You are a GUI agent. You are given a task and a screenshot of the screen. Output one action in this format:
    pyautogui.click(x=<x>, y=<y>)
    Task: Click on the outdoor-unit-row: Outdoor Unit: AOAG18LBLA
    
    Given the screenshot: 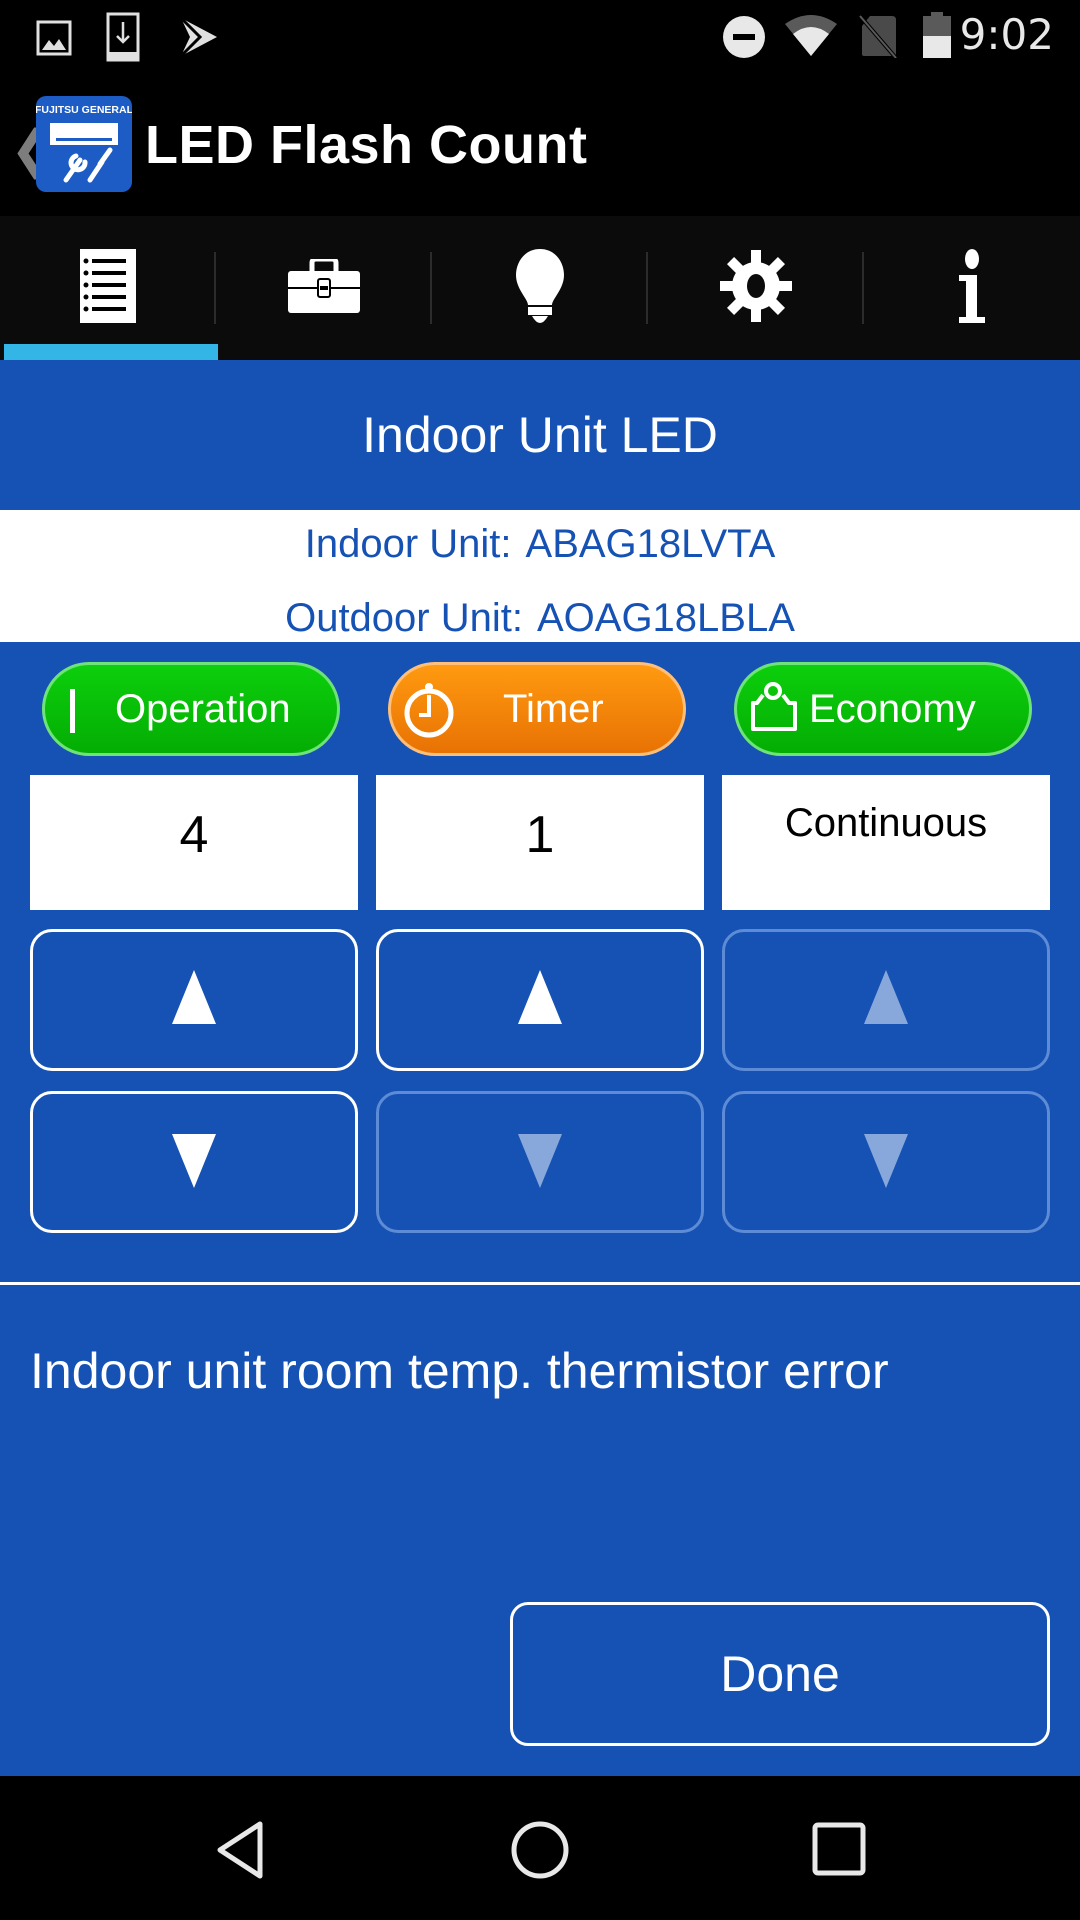 What is the action you would take?
    pyautogui.click(x=540, y=618)
    